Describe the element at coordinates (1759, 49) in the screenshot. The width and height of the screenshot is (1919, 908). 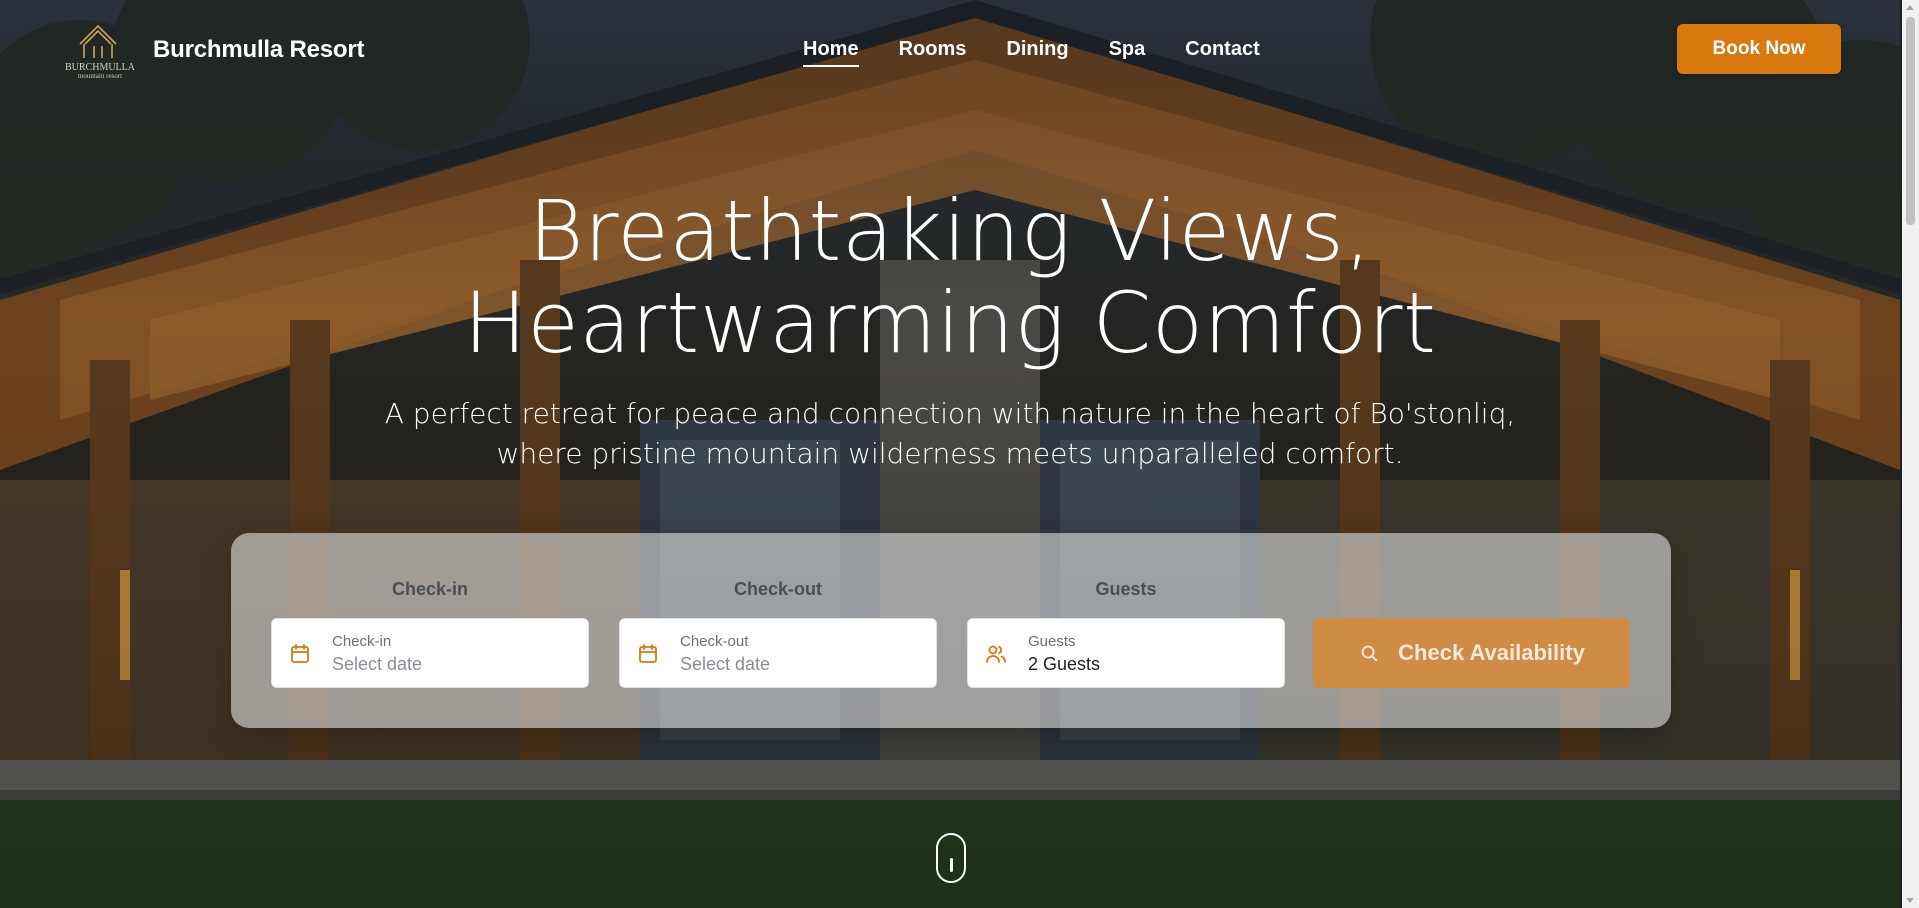
I see `book-now-button: Book Now` at that location.